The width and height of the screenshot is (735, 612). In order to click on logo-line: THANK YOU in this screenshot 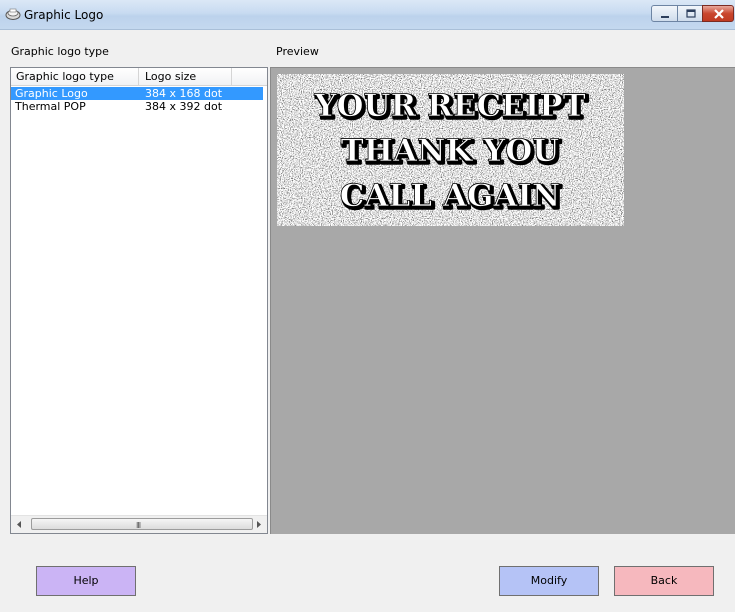, I will do `click(450, 151)`.